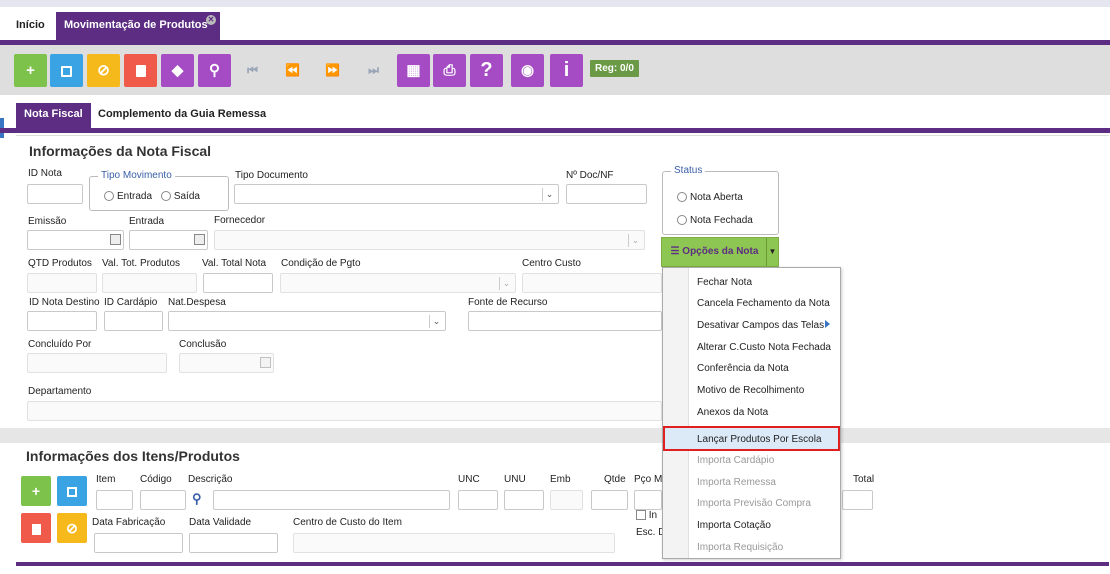 The image size is (1110, 574). I want to click on bottom-bar, so click(562, 564).